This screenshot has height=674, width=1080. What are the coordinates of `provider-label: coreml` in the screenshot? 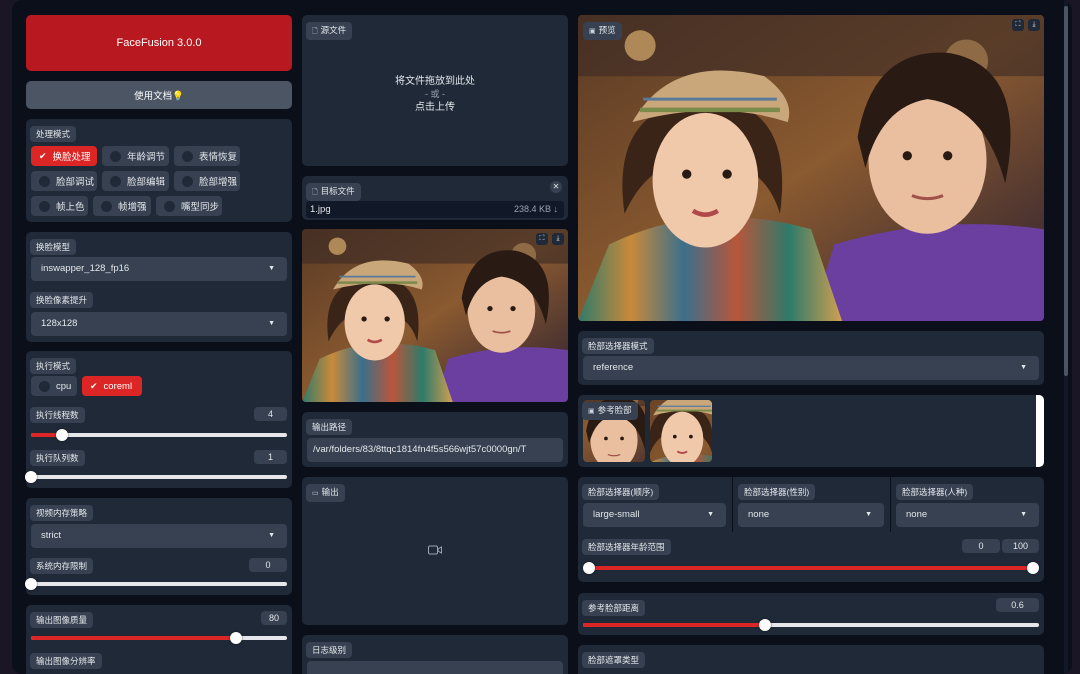 It's located at (118, 386).